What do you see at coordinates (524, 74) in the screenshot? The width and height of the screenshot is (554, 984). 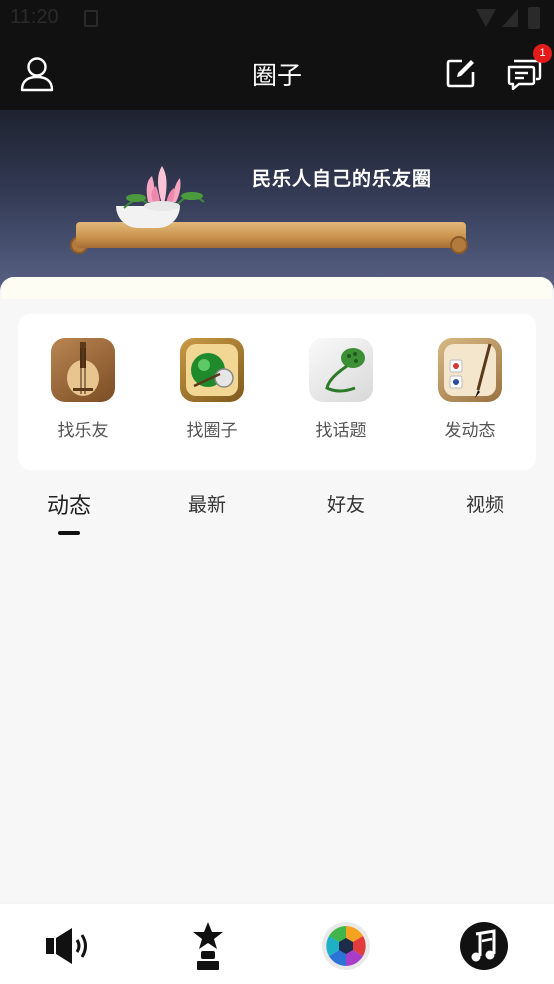 I see `message-icon` at bounding box center [524, 74].